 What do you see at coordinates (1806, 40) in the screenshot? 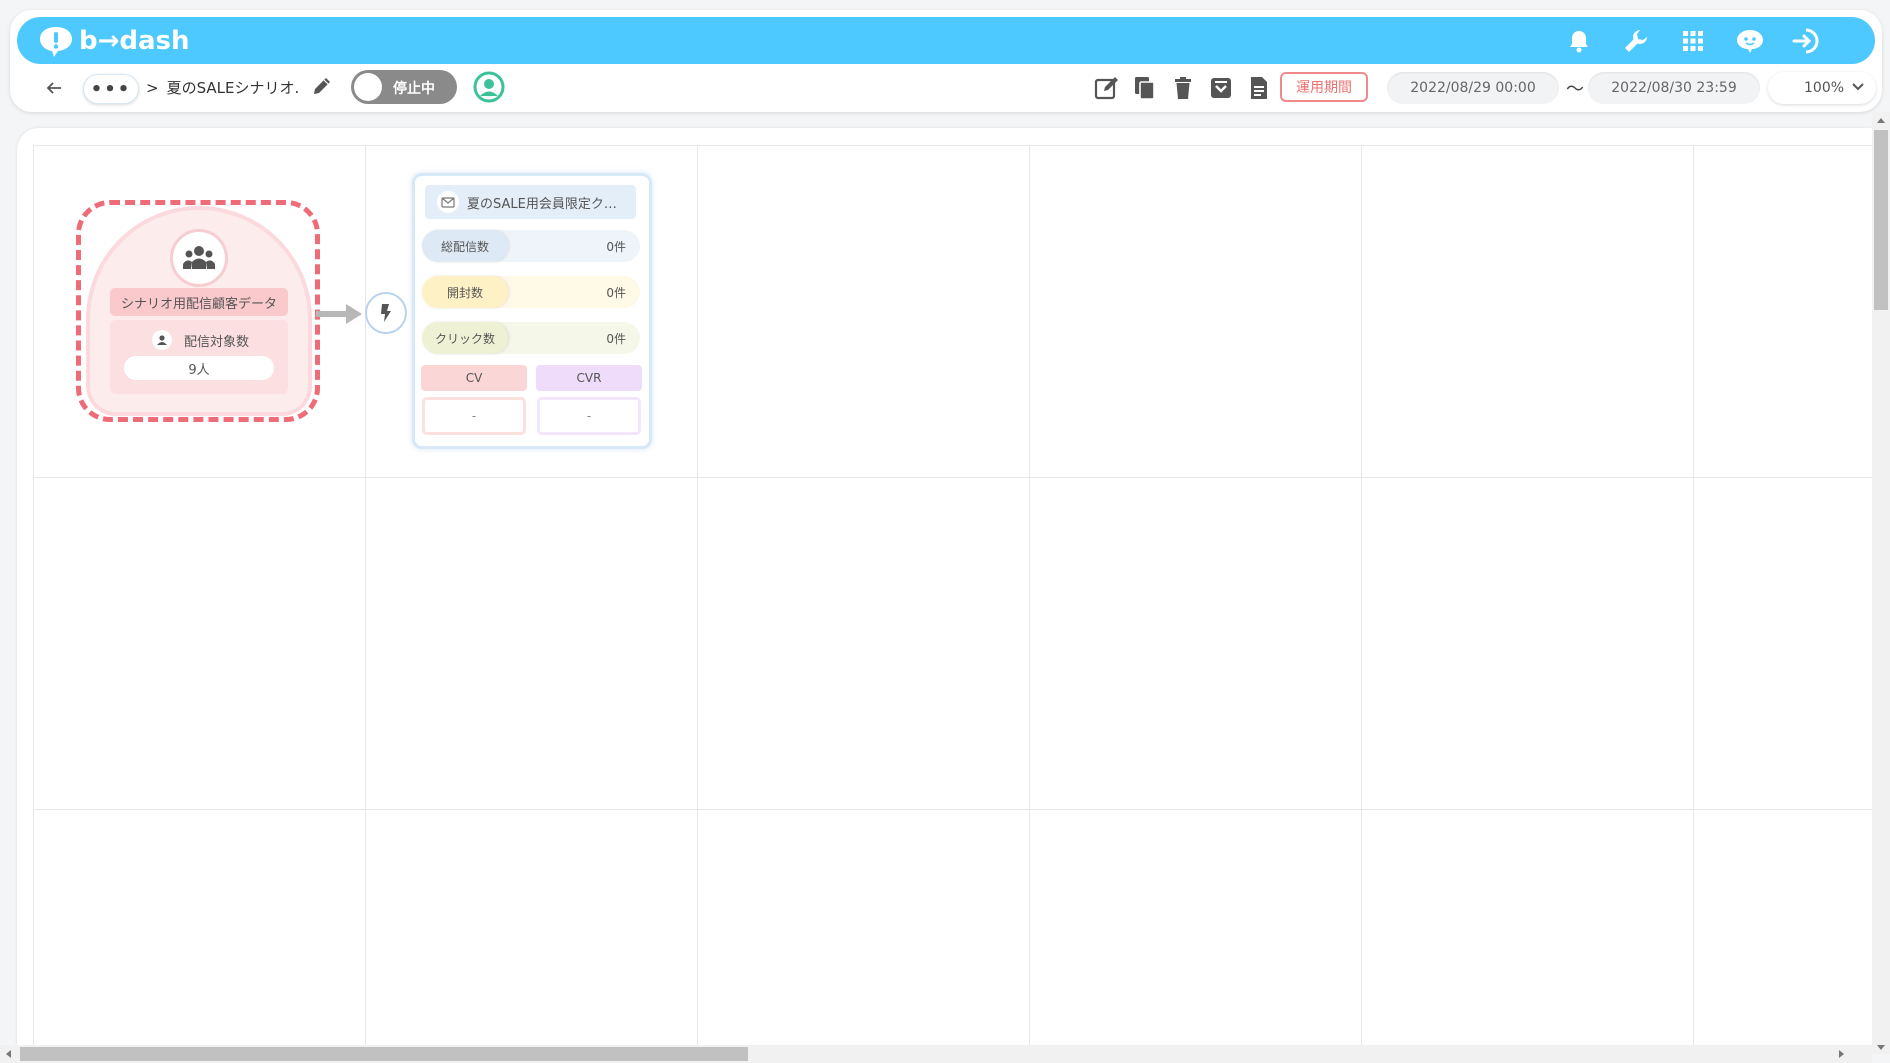
I see `logout-icon` at bounding box center [1806, 40].